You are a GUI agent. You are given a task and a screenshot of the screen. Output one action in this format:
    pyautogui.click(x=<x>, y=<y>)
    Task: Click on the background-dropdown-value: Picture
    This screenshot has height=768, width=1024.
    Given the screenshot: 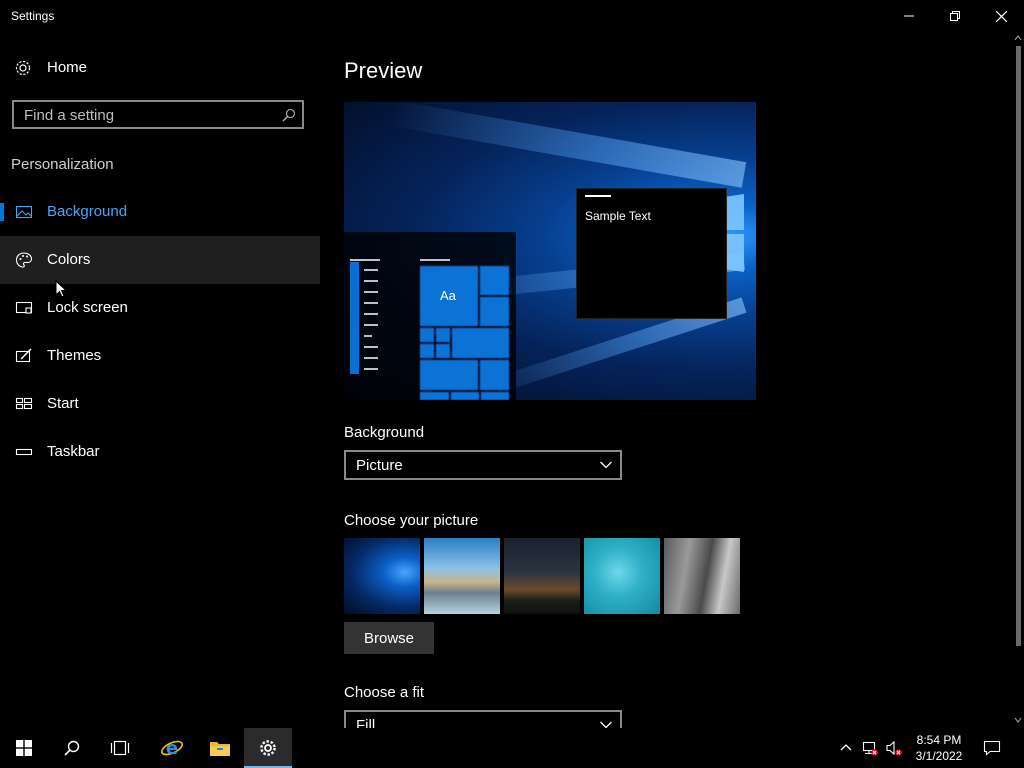 What is the action you would take?
    pyautogui.click(x=379, y=465)
    